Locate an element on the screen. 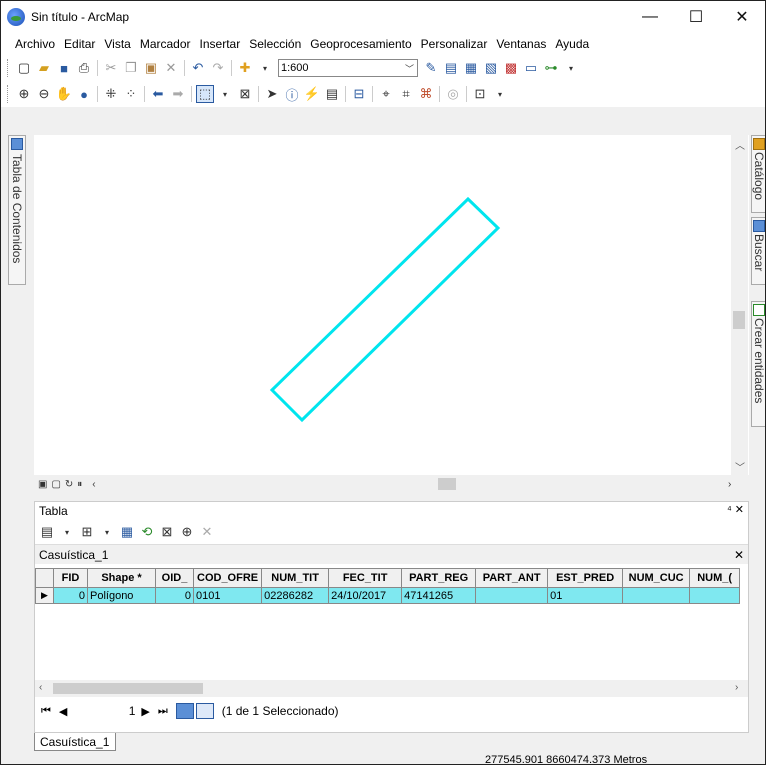 The width and height of the screenshot is (766, 765). switch-selection-icon: ⟲ is located at coordinates (147, 532).